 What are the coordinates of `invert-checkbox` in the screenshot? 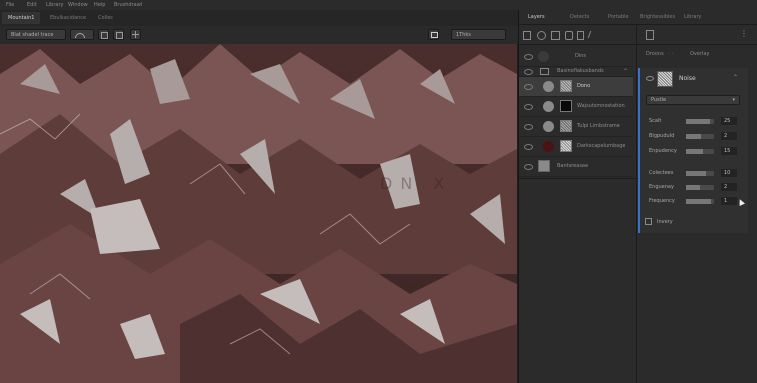 It's located at (648, 221).